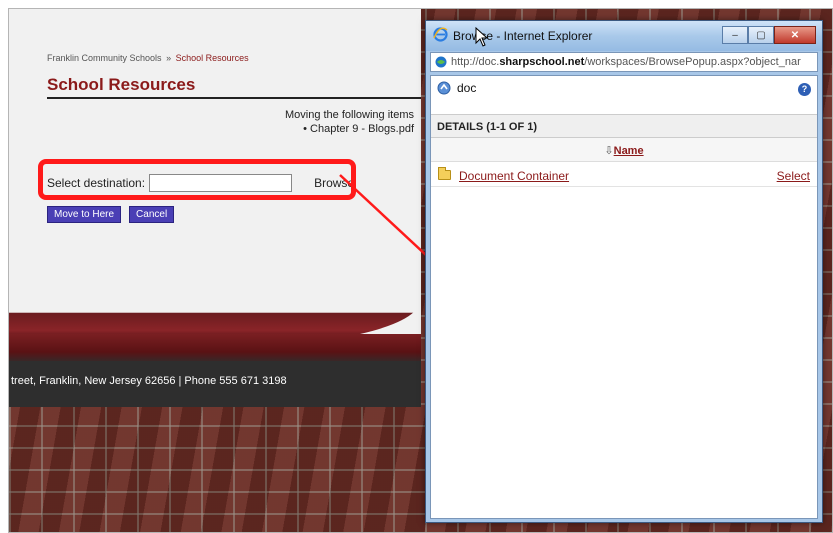  What do you see at coordinates (523, 36) in the screenshot?
I see `popup-title: Browse - Internet Explorer` at bounding box center [523, 36].